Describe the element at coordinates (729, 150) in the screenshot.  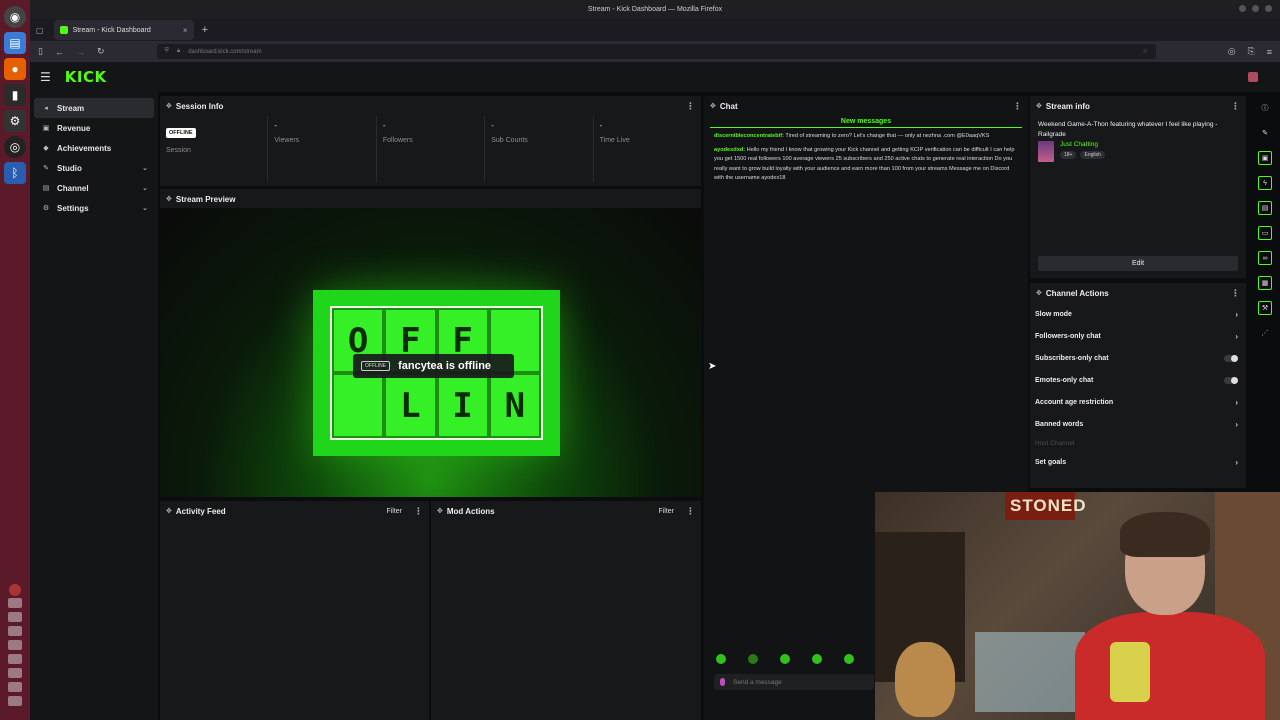
I see `chat-username: ayodexdxd:` at that location.